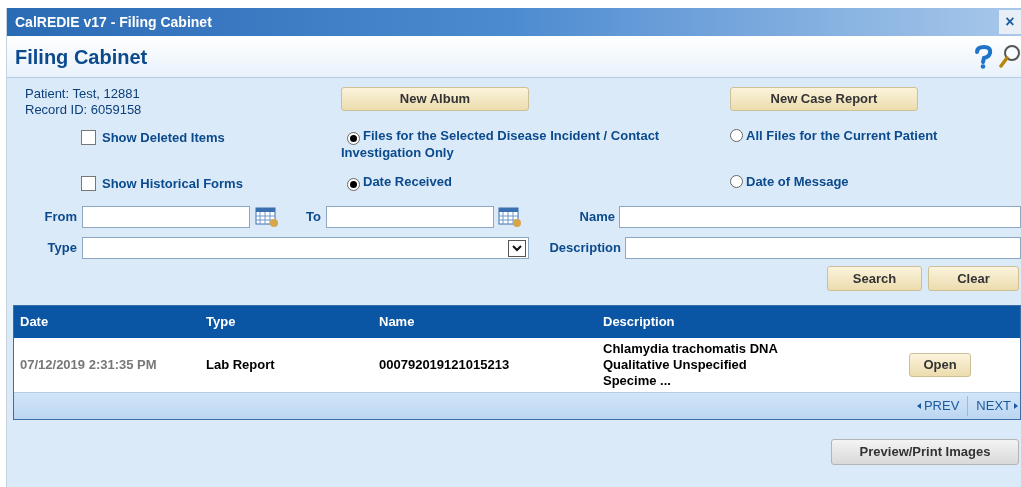 The width and height of the screenshot is (1021, 487). I want to click on name-field, so click(820, 217).